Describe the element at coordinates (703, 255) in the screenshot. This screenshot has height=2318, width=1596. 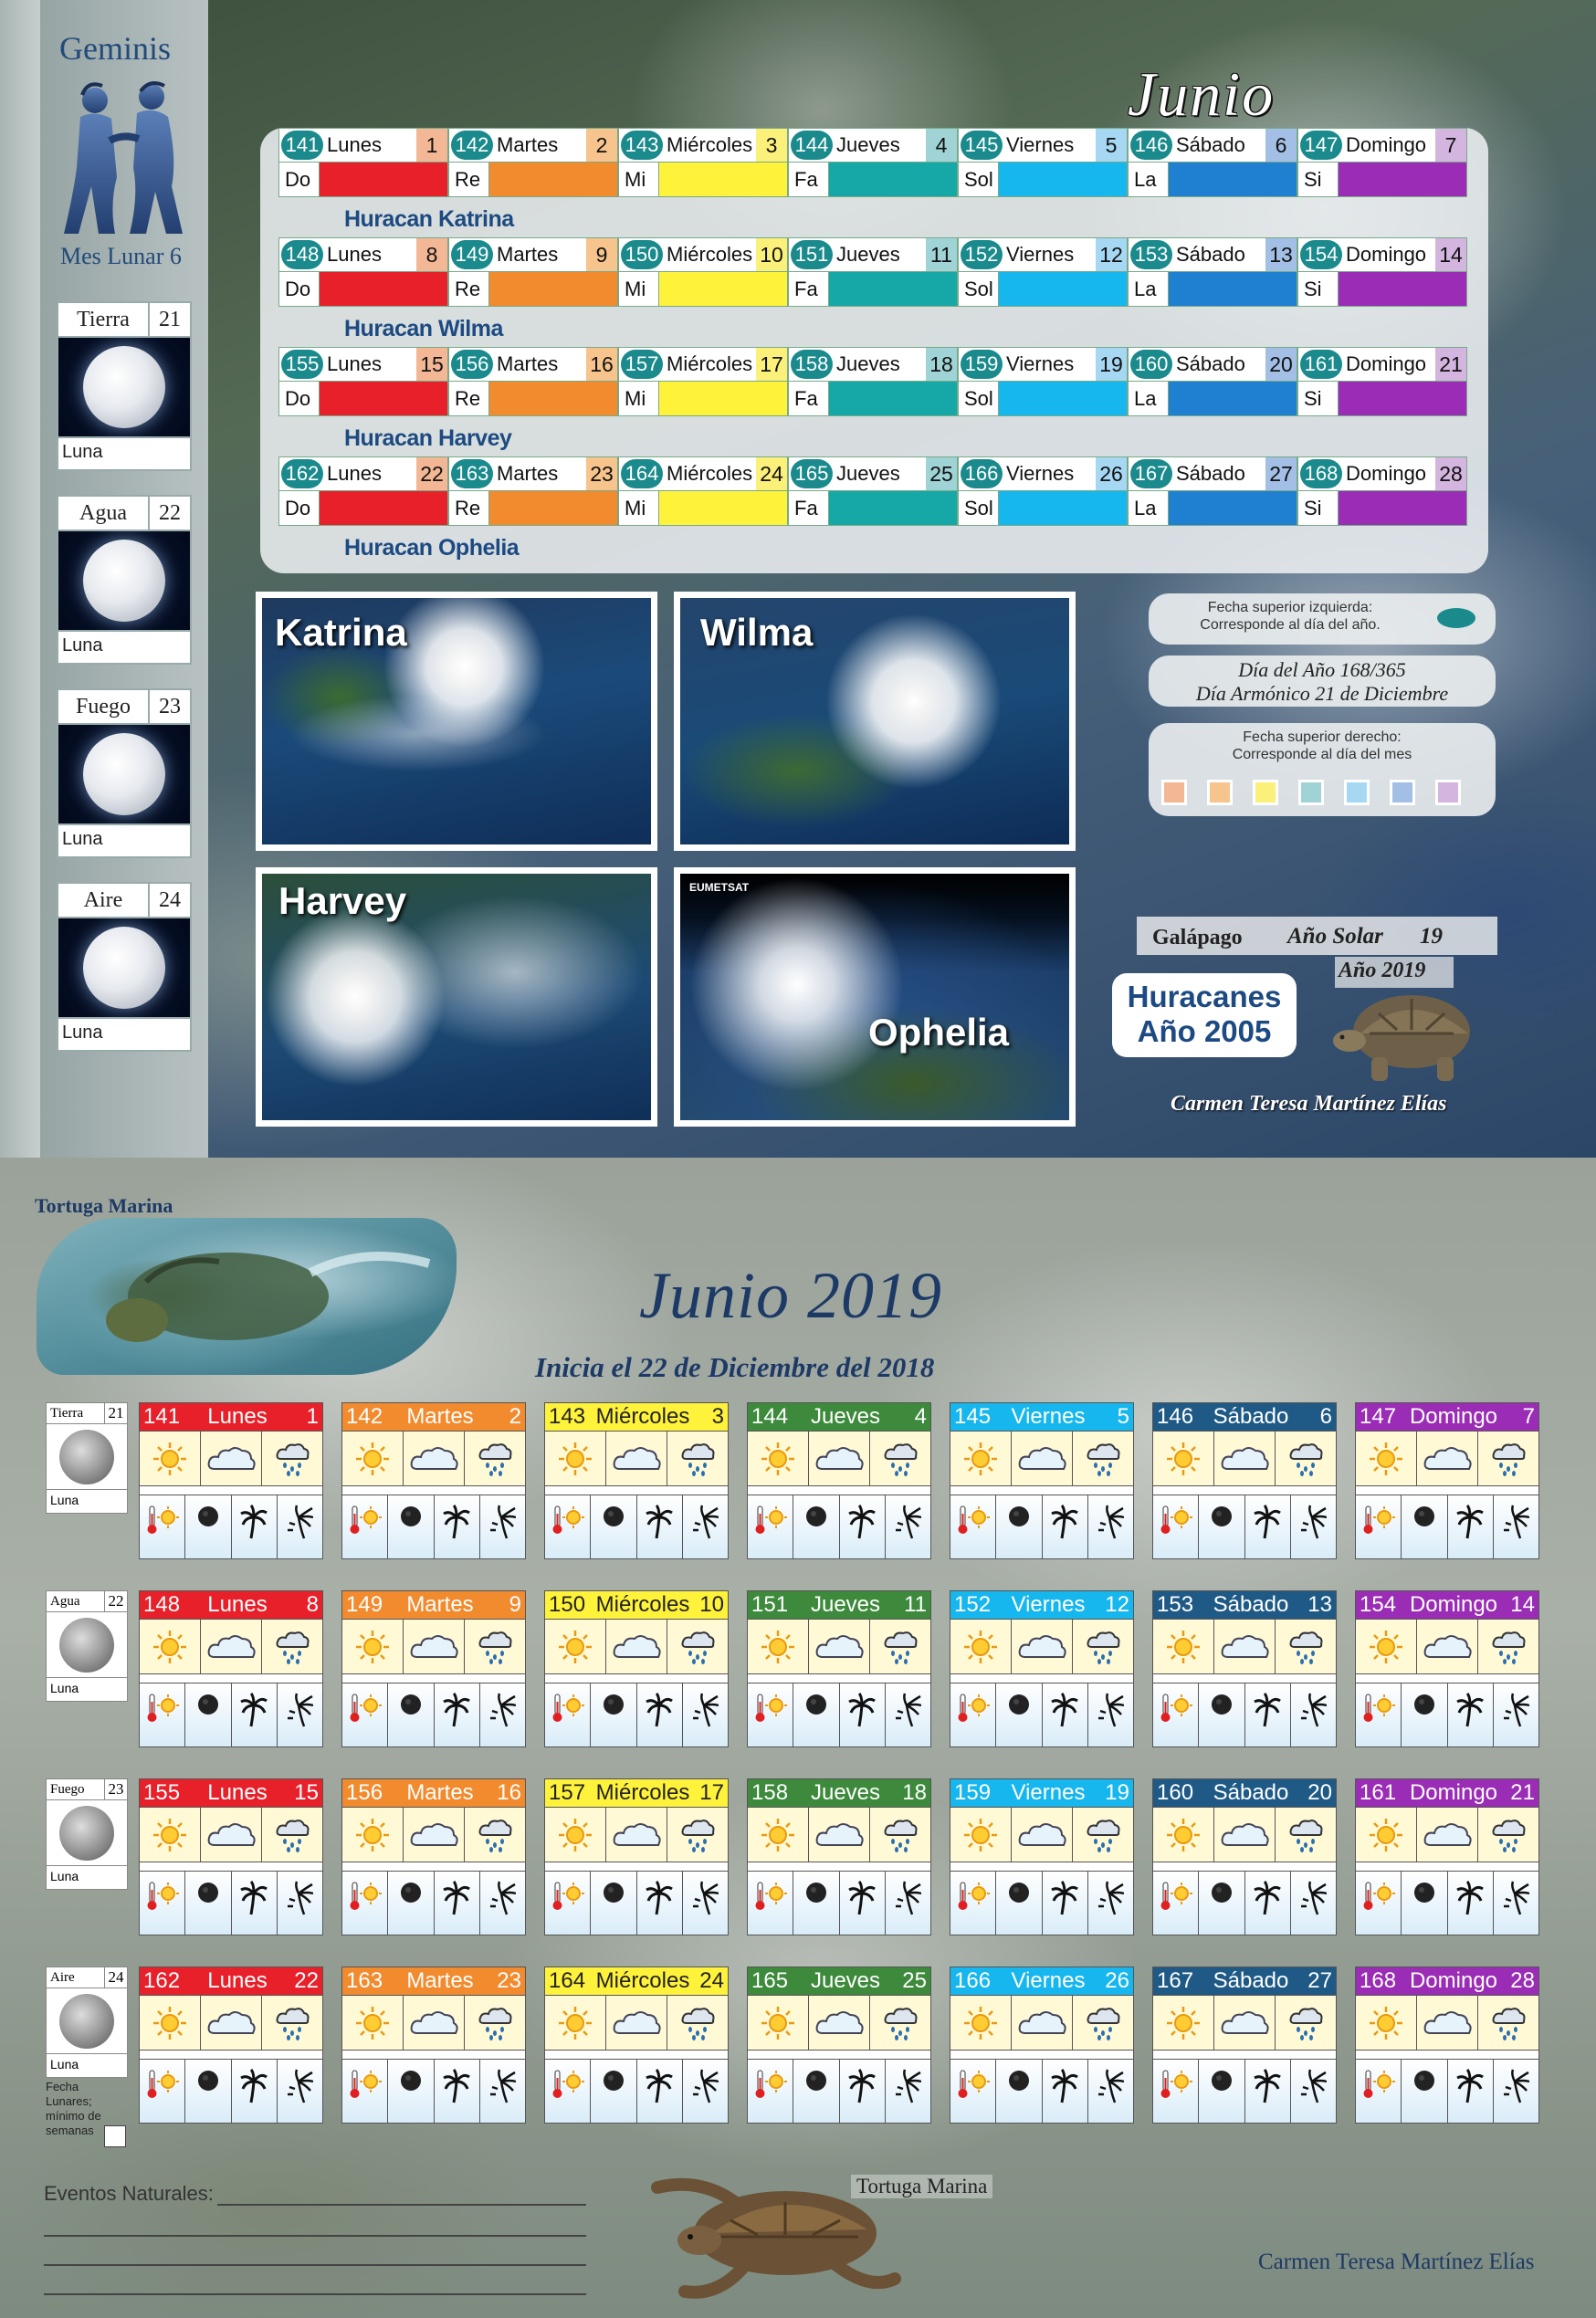
I see `day-cell: 150 Miércoles 10` at that location.